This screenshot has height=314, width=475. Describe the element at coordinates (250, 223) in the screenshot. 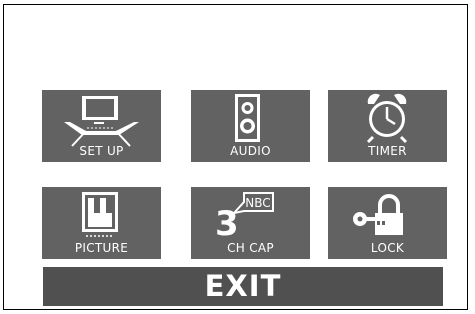

I see `ch-cap-button: 3 NBC CH CAP` at that location.